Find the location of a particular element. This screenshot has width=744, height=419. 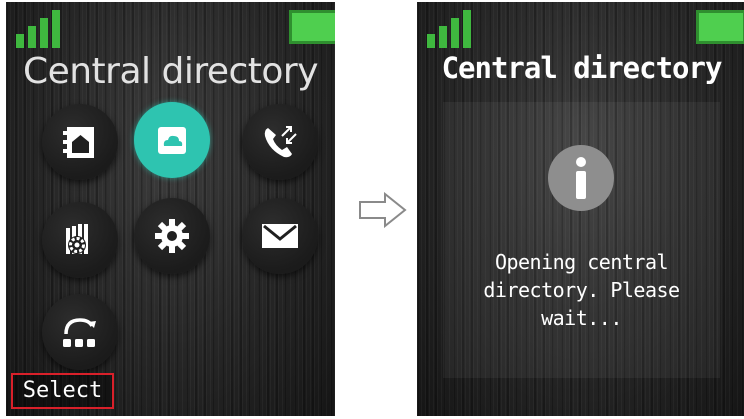

central-directory-icon is located at coordinates (172, 140).